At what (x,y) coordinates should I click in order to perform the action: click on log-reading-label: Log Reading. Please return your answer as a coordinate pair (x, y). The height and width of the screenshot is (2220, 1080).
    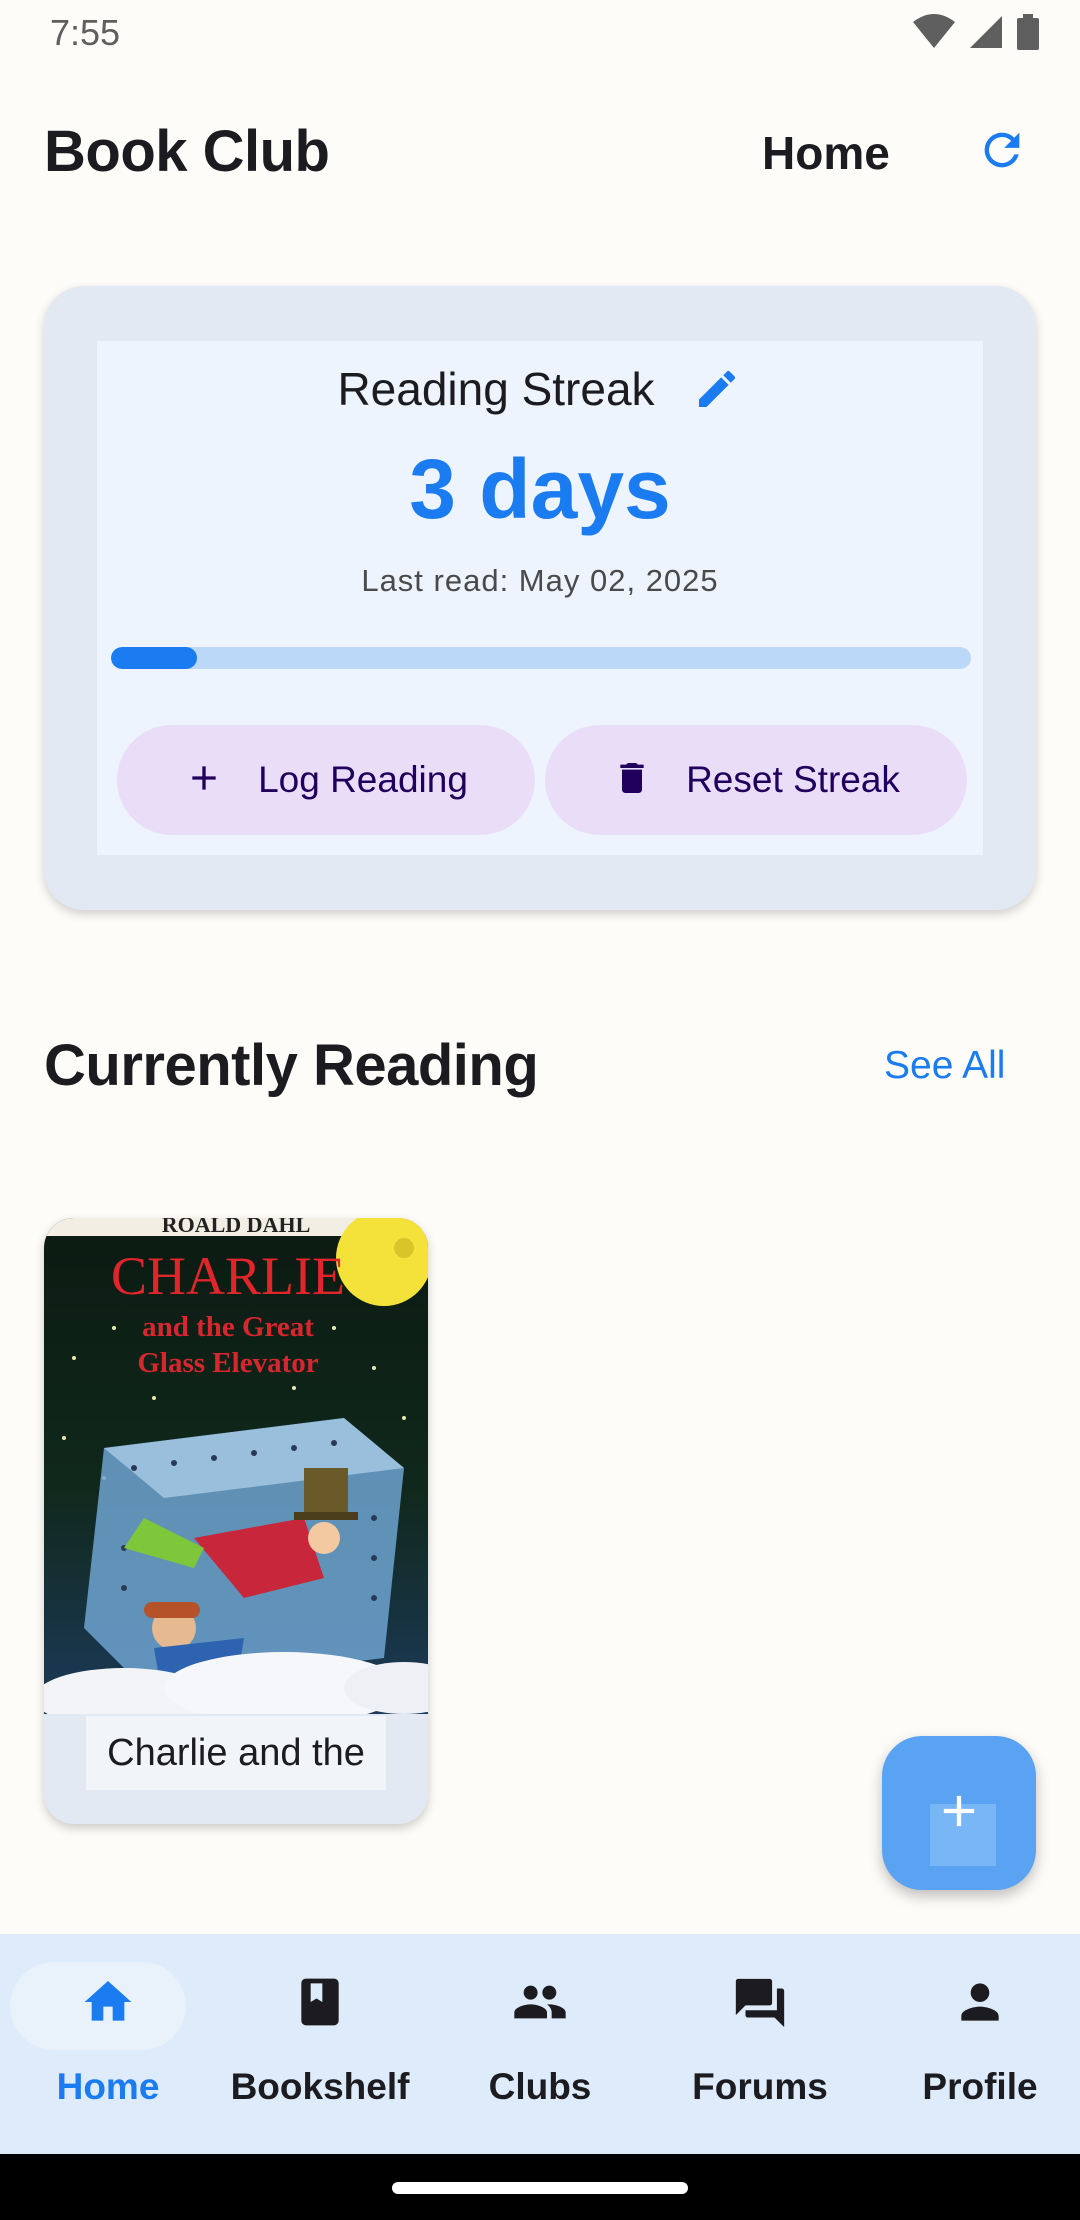
    Looking at the image, I should click on (363, 779).